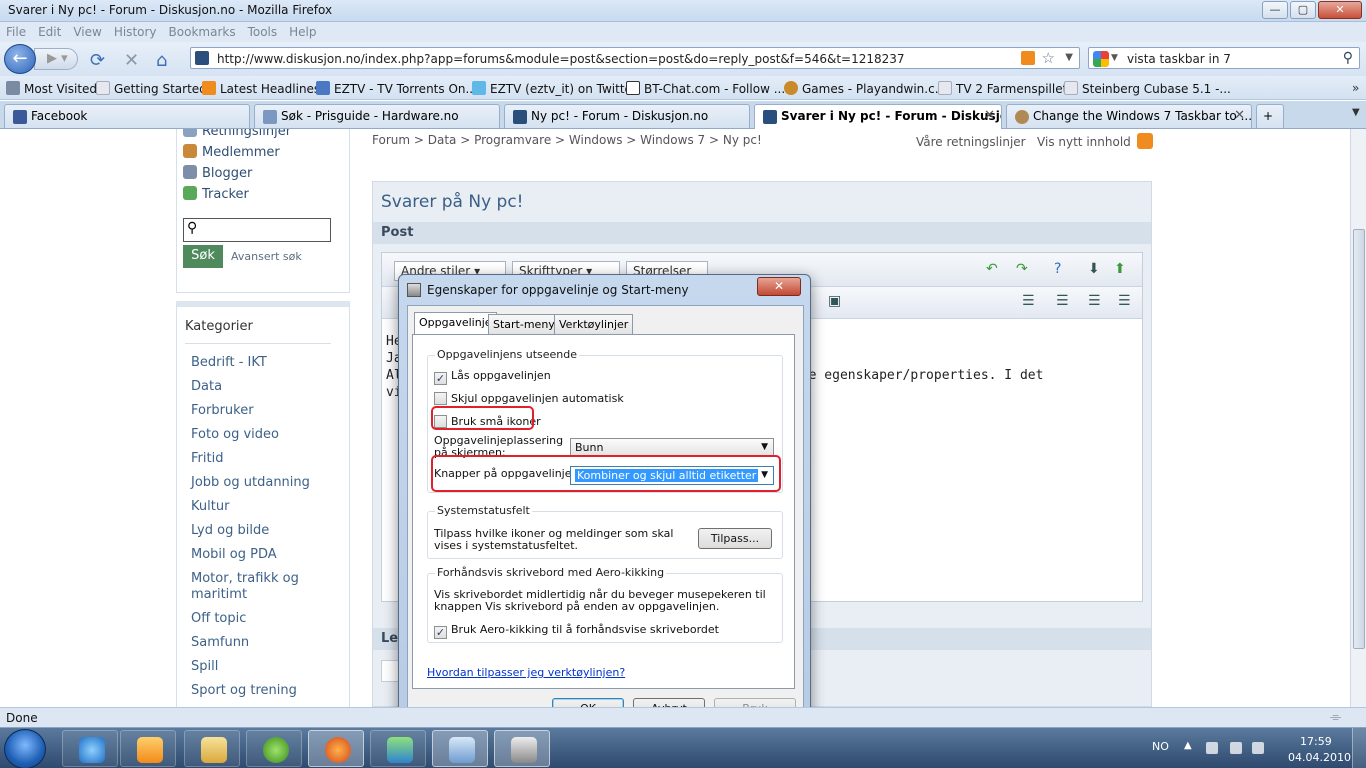 The height and width of the screenshot is (768, 1366). What do you see at coordinates (230, 530) in the screenshot?
I see `category-link: Lyd og bilde` at bounding box center [230, 530].